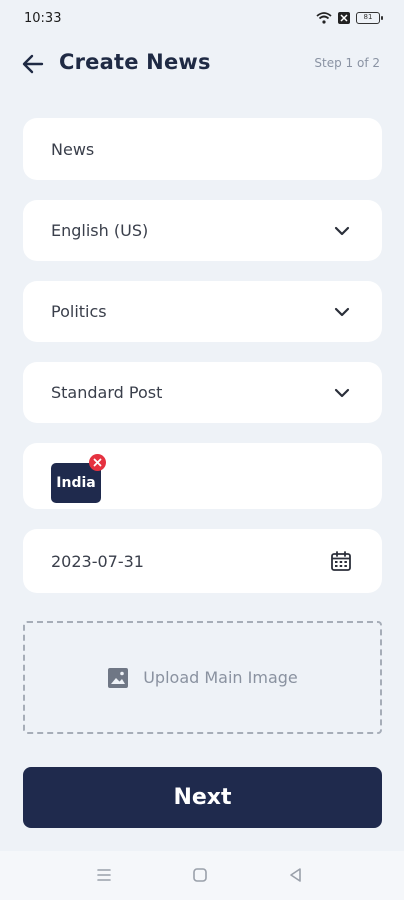  I want to click on calendar-icon, so click(341, 561).